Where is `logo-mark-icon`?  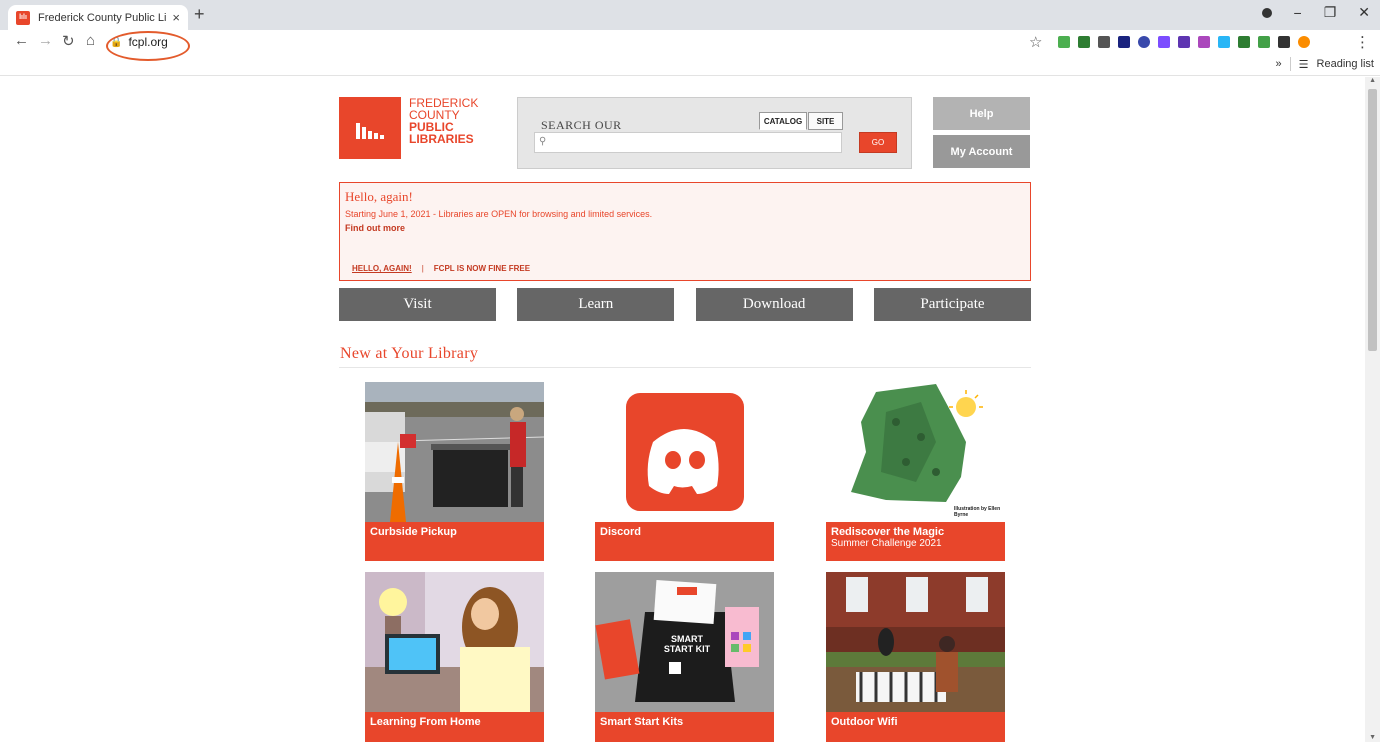 logo-mark-icon is located at coordinates (370, 128).